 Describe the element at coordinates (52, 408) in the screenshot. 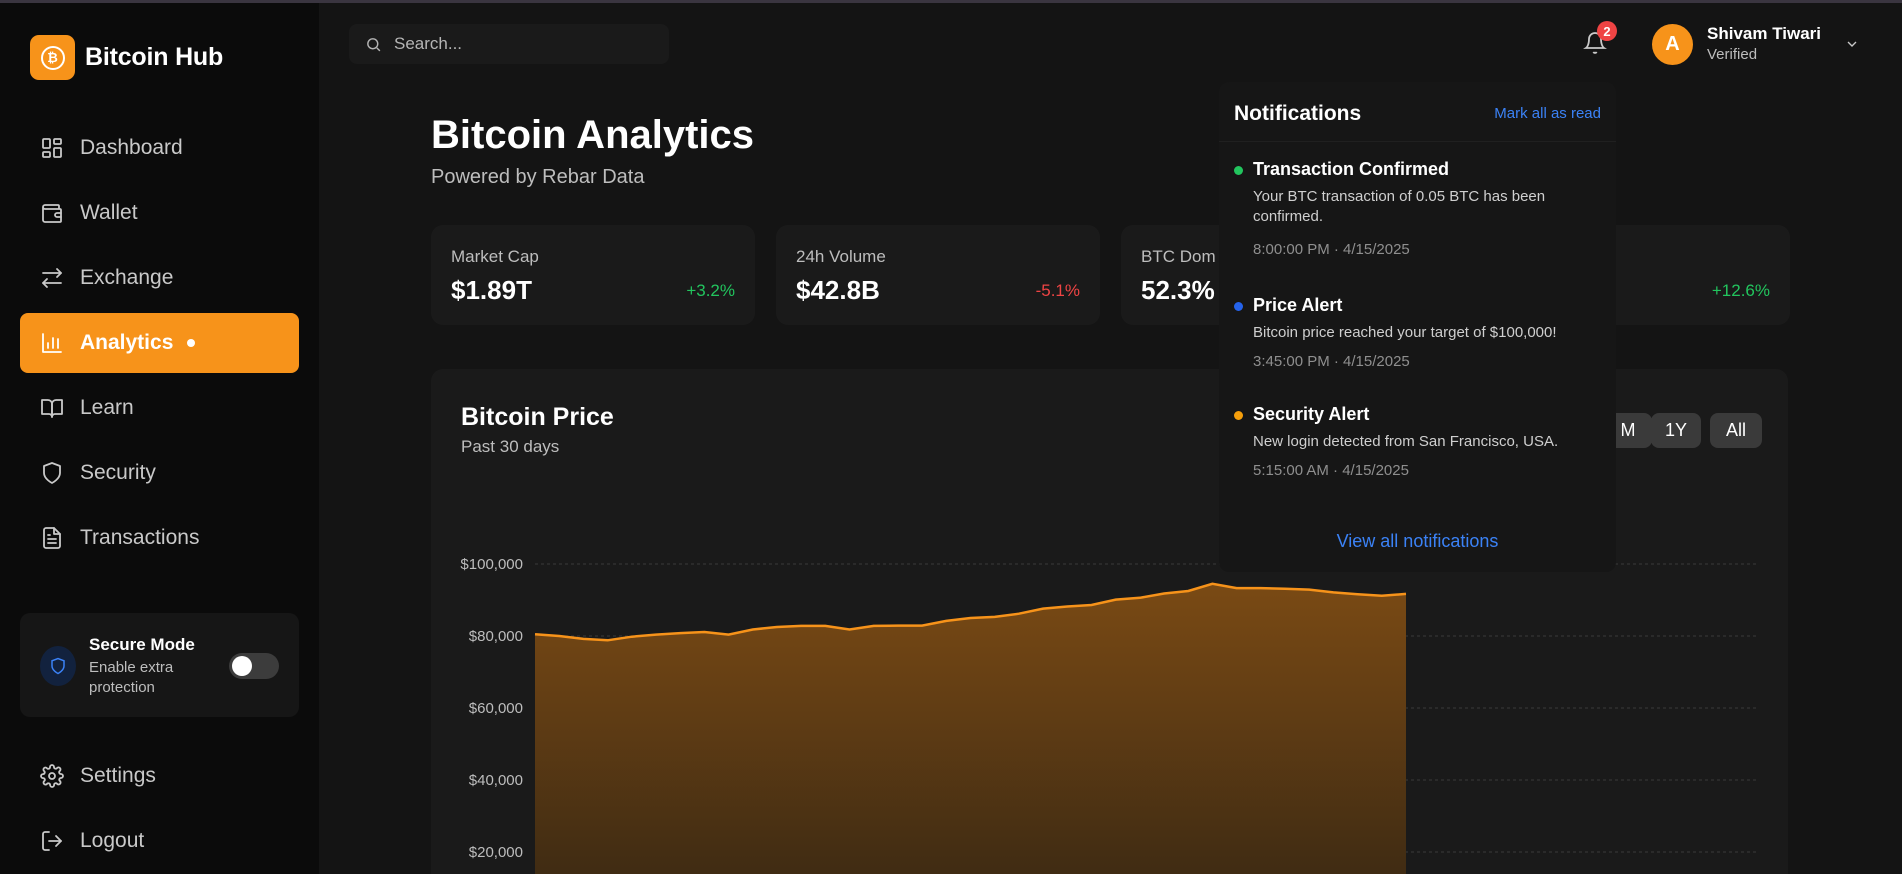

I see `book-icon` at that location.